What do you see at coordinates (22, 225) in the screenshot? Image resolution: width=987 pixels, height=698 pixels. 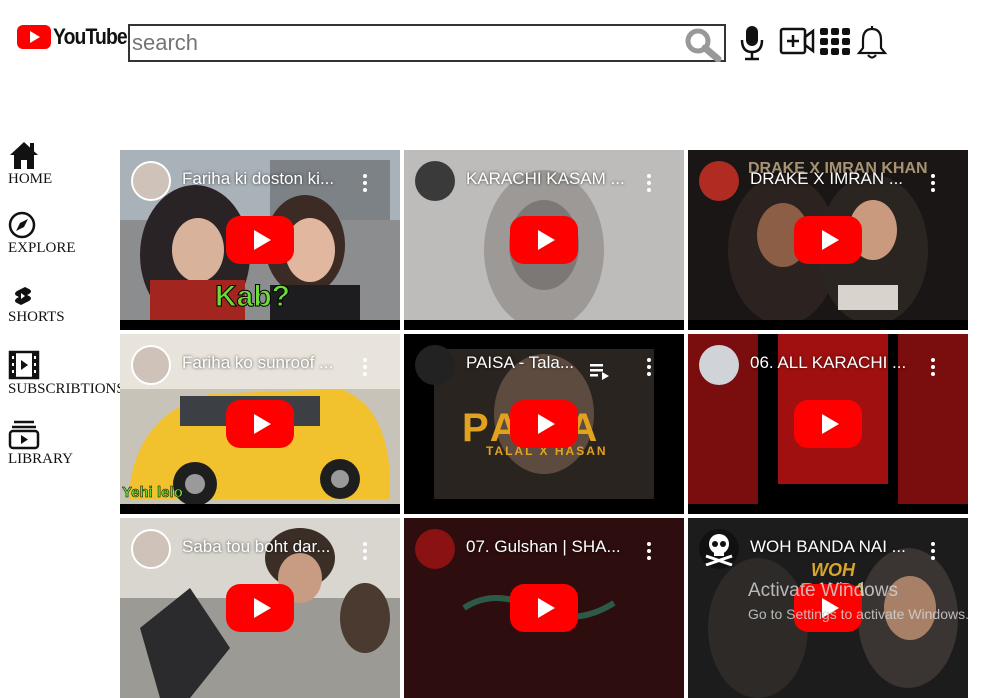 I see `compass-icon` at bounding box center [22, 225].